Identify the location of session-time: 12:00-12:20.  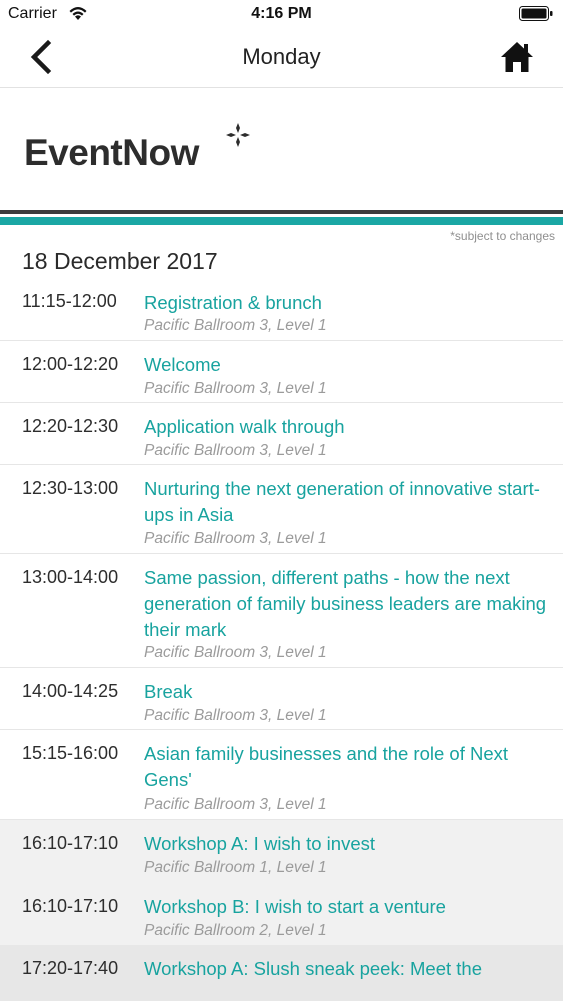
(70, 364).